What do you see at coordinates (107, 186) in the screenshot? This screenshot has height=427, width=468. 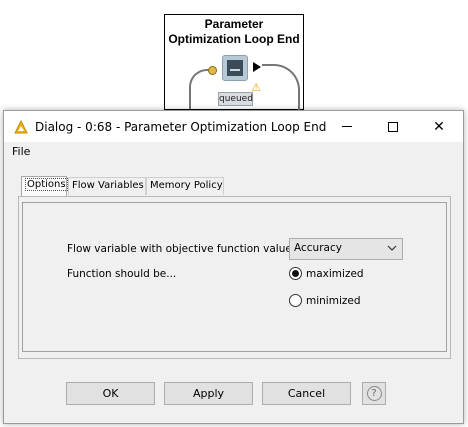 I see `tab-flow-variables: Flow Variables` at bounding box center [107, 186].